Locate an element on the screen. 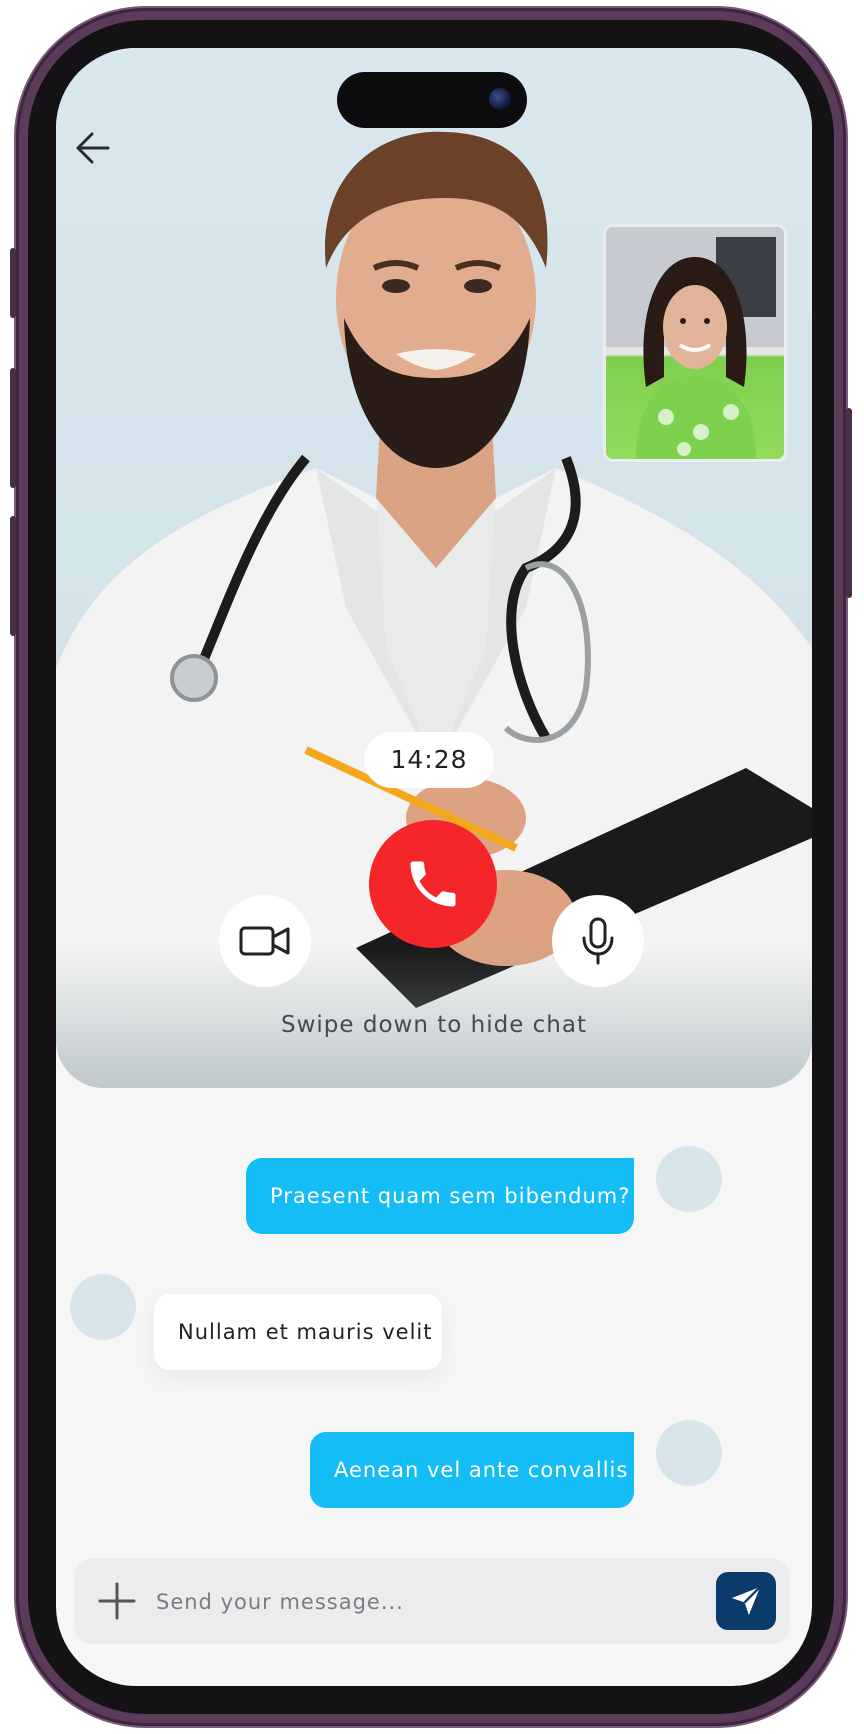 Image resolution: width=864 pixels, height=1734 pixels. end-call-button is located at coordinates (433, 884).